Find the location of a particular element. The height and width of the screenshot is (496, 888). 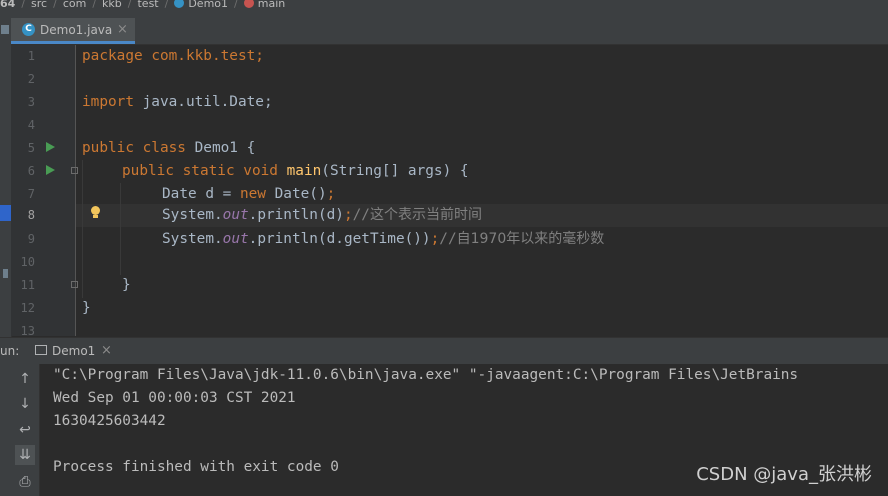

code-line-8: System.out.println(d);//这个表示当前时间 is located at coordinates (322, 215).